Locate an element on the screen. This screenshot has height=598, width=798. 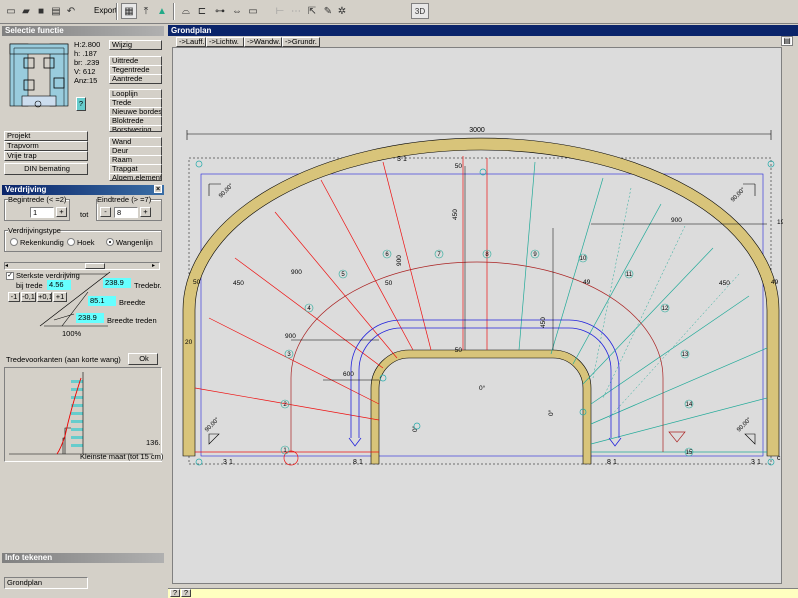
wangenlijn-label: Wangenlijn is located at coordinates (134, 242).